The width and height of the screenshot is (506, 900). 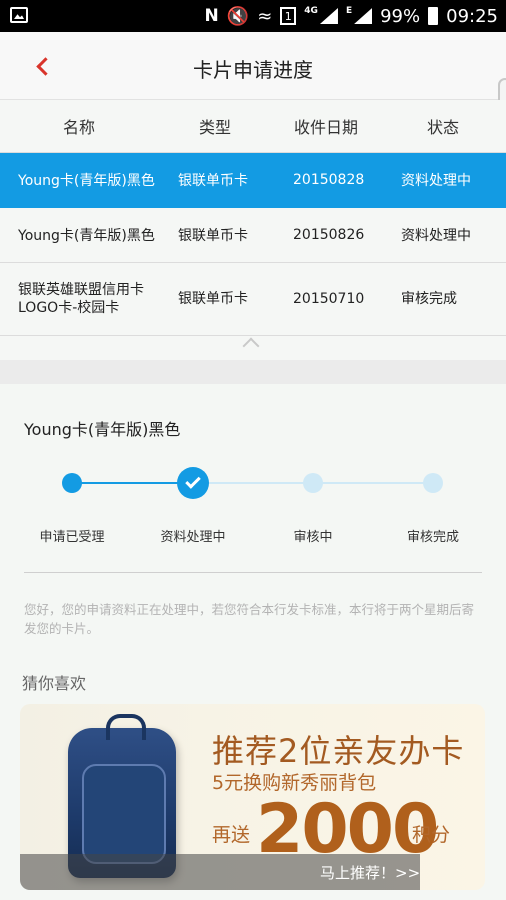 I want to click on network-type-label: 4G, so click(x=311, y=11).